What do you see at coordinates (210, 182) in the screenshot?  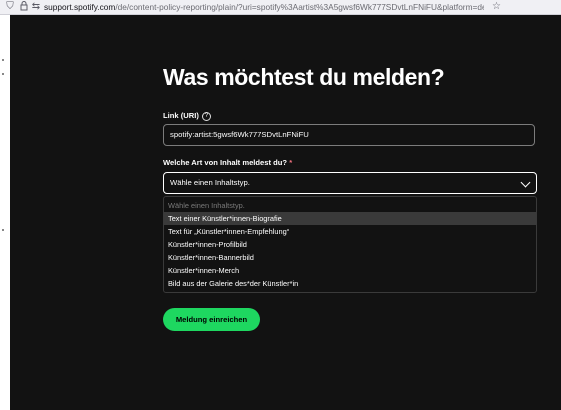 I see `select-value: Wähle einen Inhaltstyp.` at bounding box center [210, 182].